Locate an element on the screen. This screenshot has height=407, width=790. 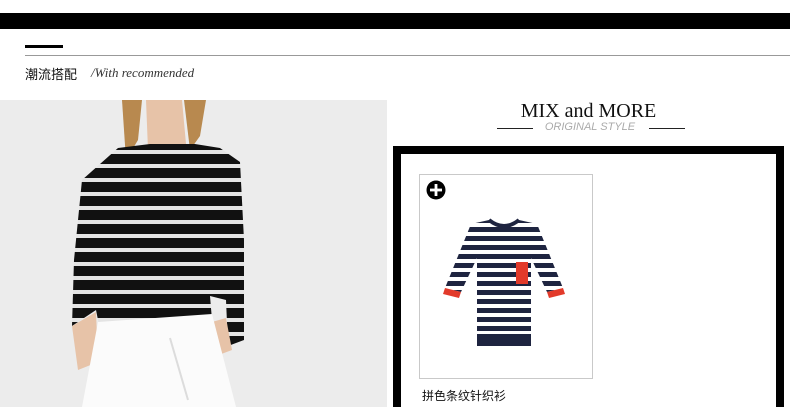
subtitle-rule-left is located at coordinates (515, 128).